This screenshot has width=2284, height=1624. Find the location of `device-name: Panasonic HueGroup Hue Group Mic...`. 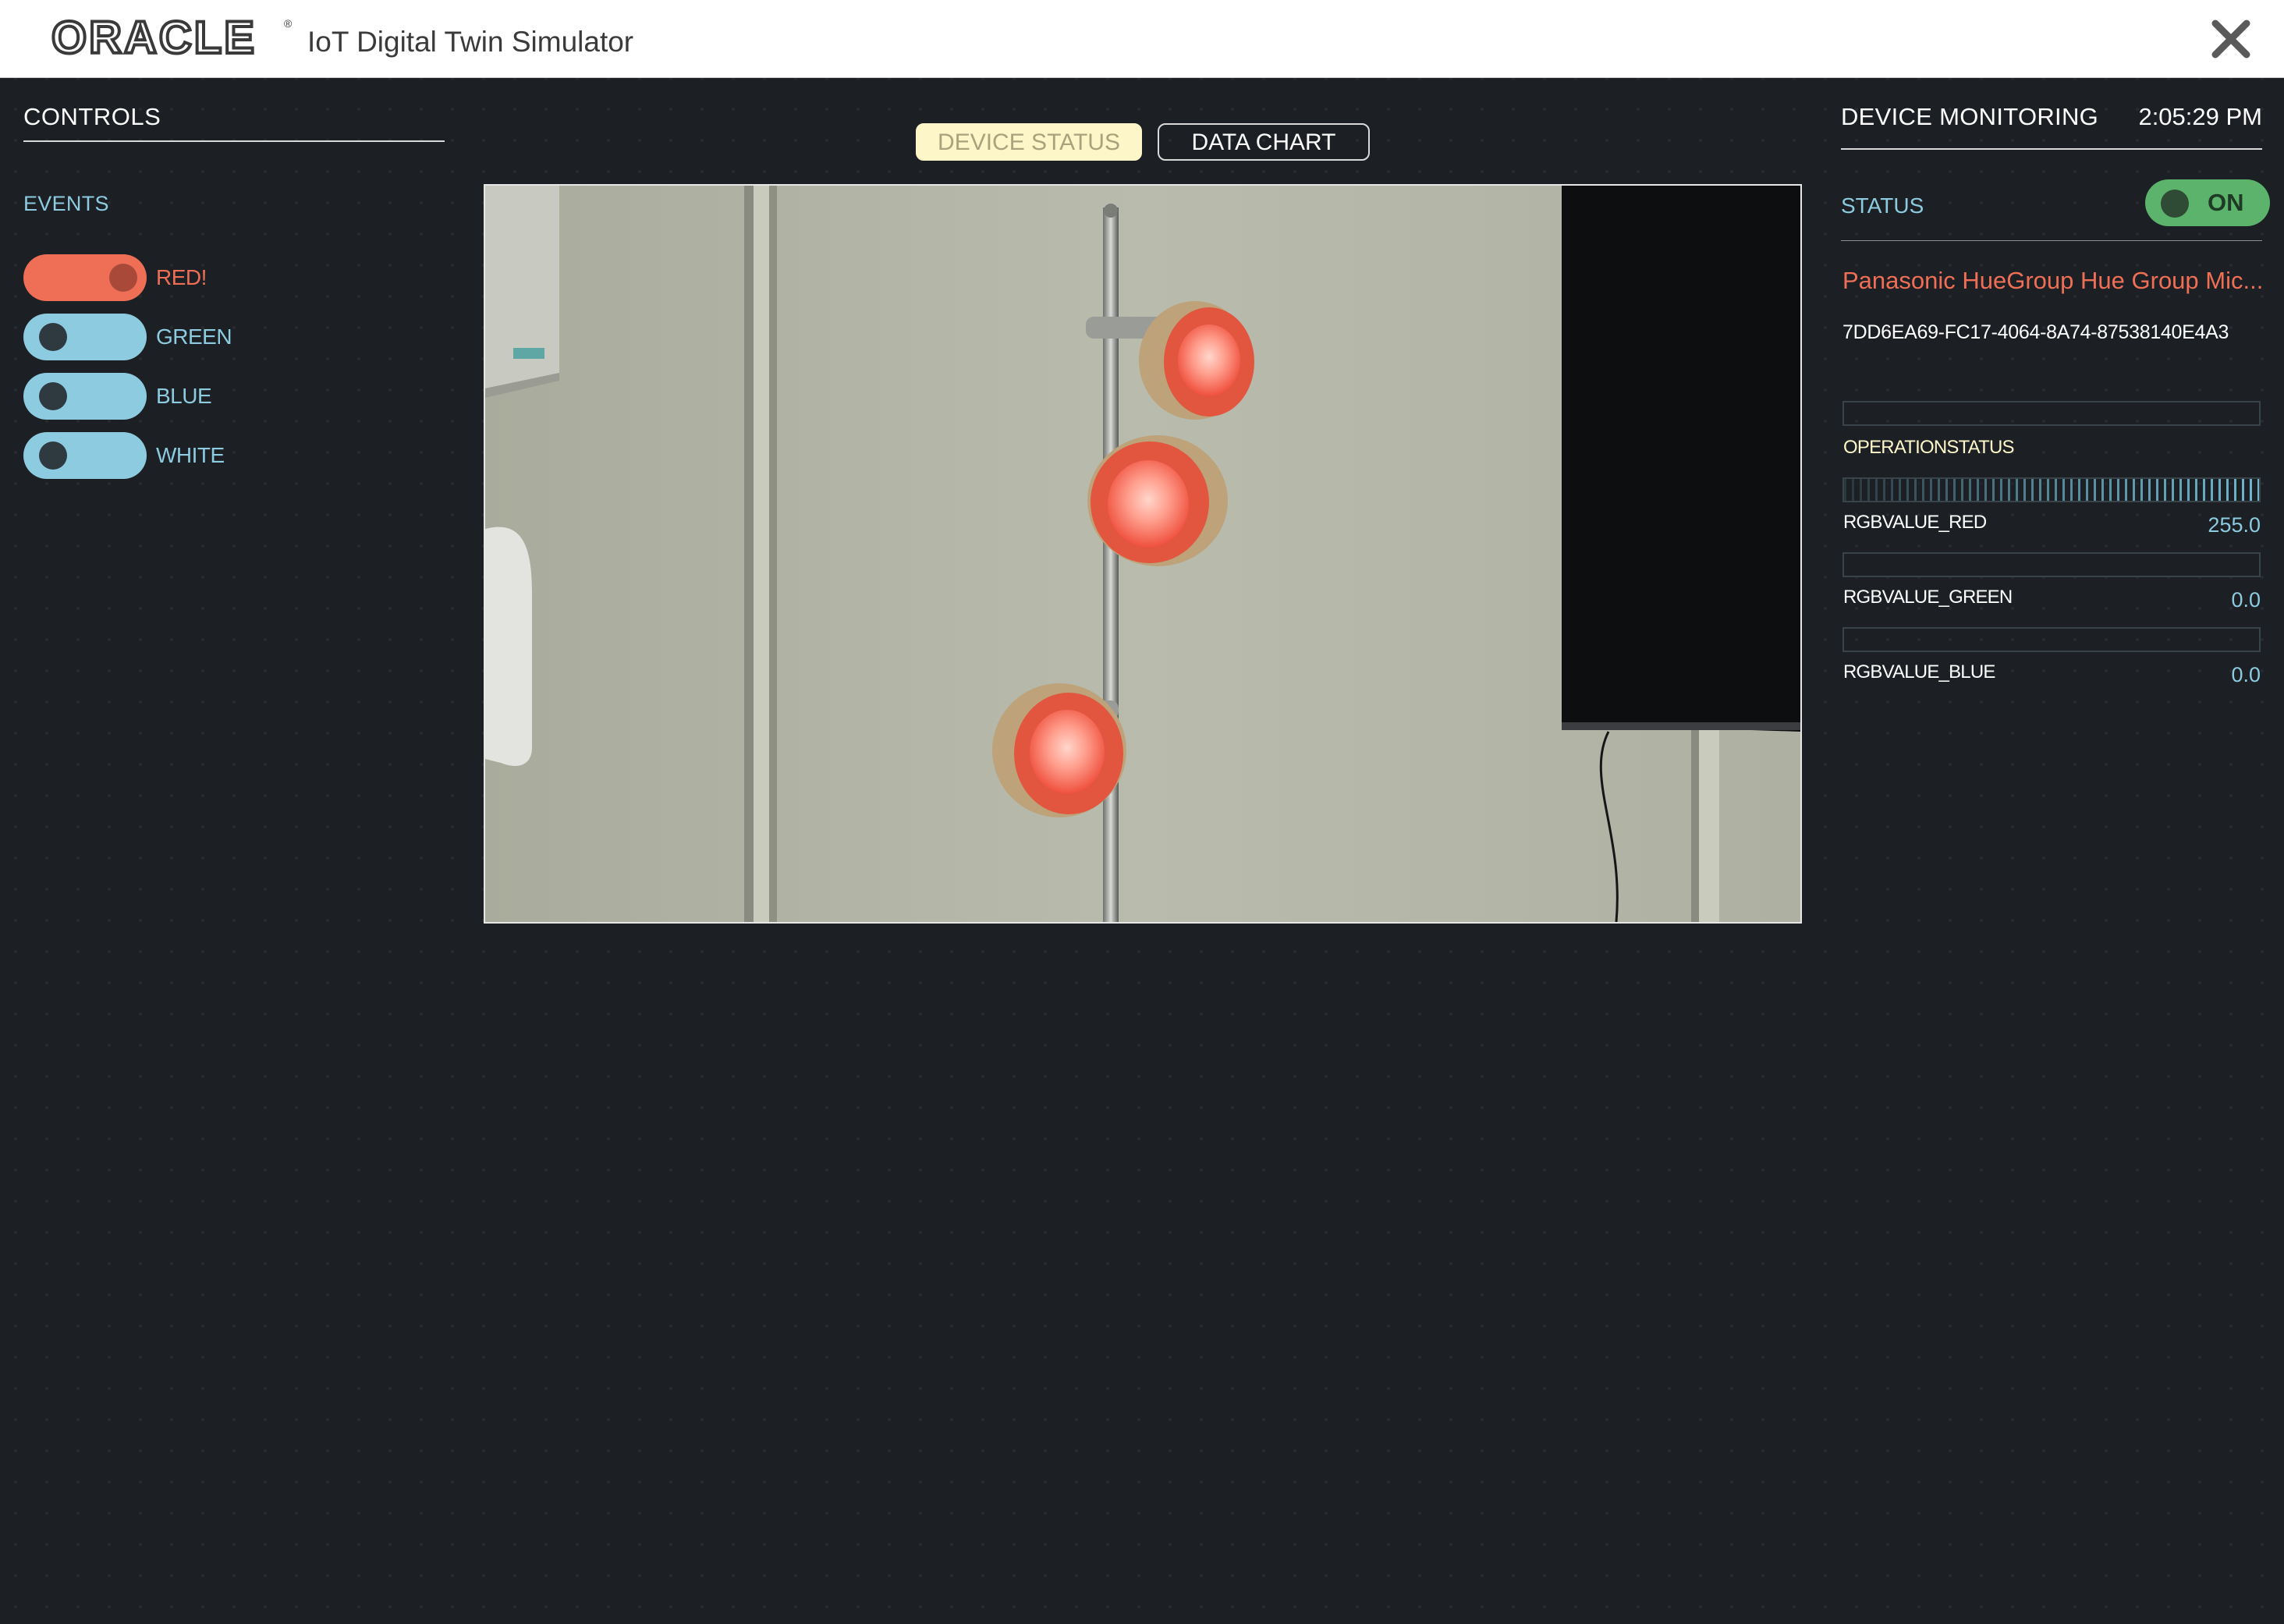

device-name: Panasonic HueGroup Hue Group Mic... is located at coordinates (2053, 280).